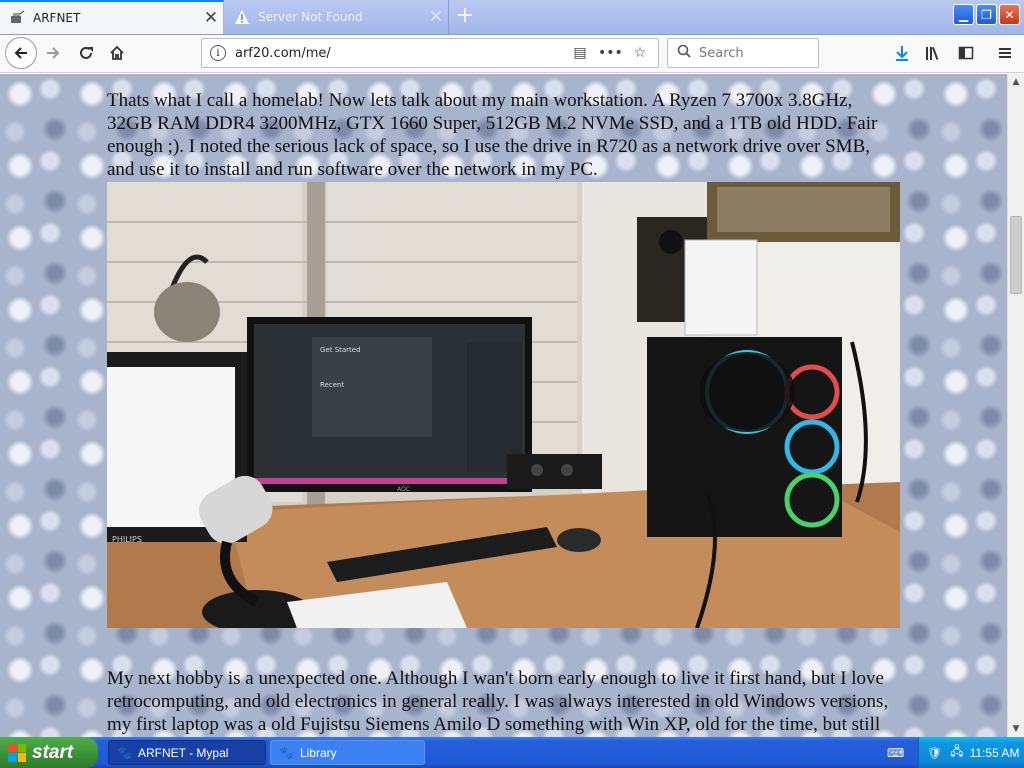 The height and width of the screenshot is (768, 1024). What do you see at coordinates (995, 753) in the screenshot?
I see `clock: 11:55 AM` at bounding box center [995, 753].